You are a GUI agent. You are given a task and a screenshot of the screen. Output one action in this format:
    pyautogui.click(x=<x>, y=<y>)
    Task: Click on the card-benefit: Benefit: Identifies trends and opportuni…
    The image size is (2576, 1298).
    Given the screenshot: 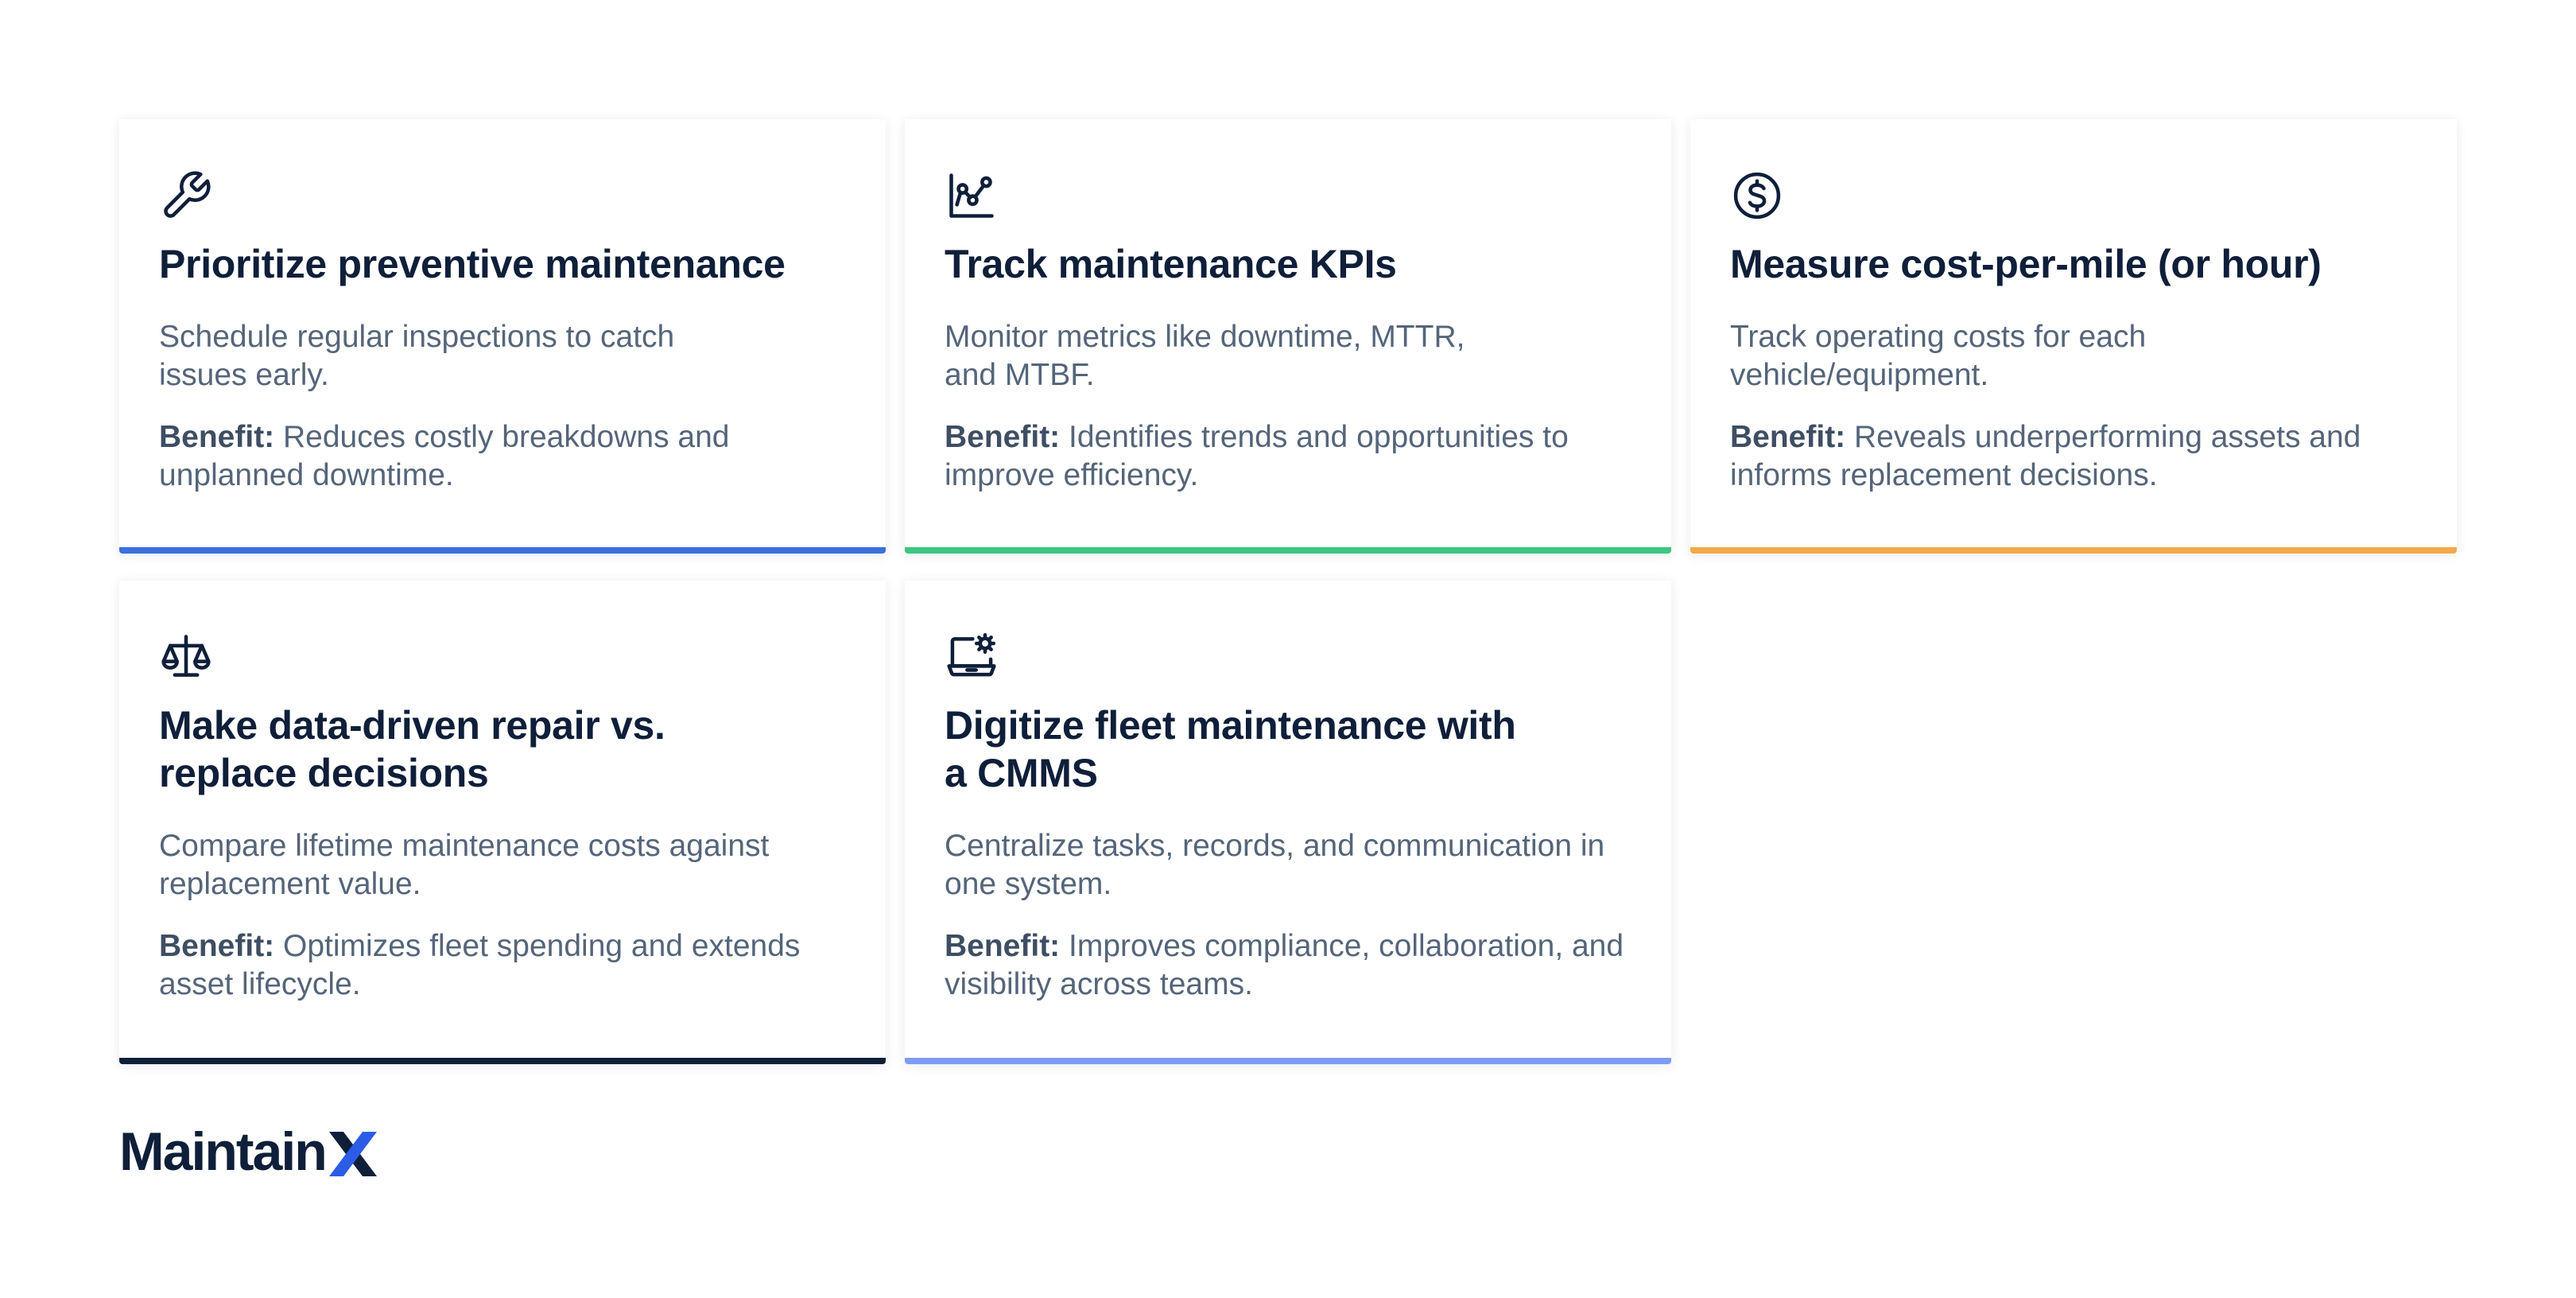 What is the action you would take?
    pyautogui.click(x=1288, y=456)
    